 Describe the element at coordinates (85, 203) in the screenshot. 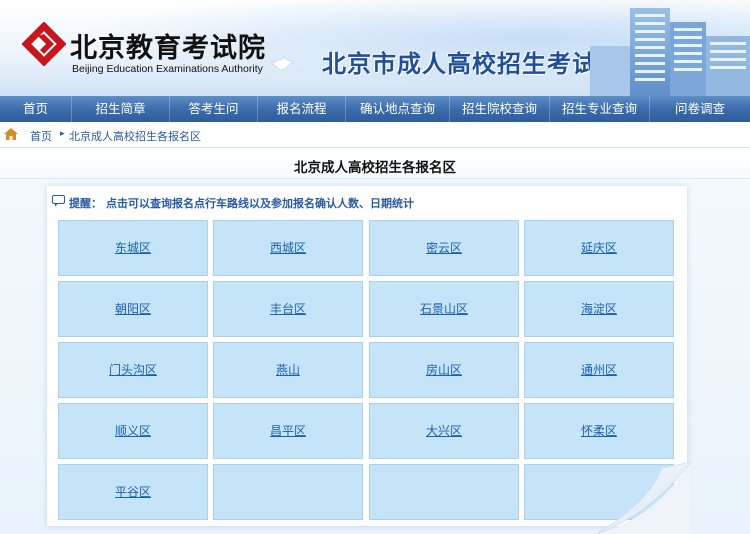

I see `tip-label: 提醒：` at that location.